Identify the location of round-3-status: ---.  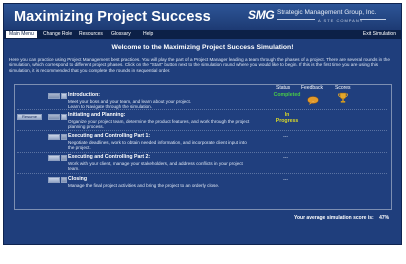
(285, 137).